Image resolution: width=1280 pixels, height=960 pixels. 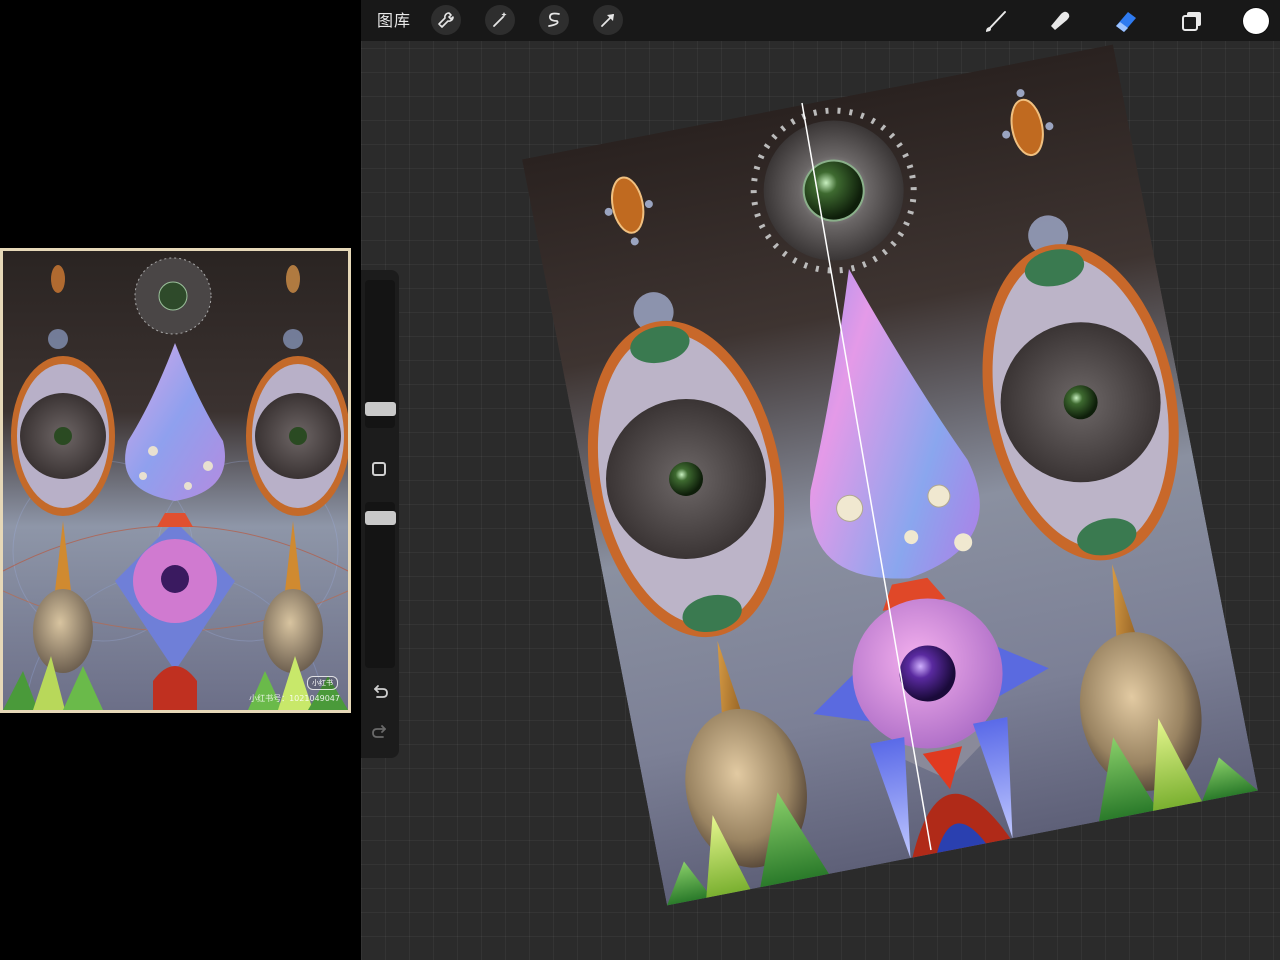 I want to click on opacity-slider, so click(x=380, y=585).